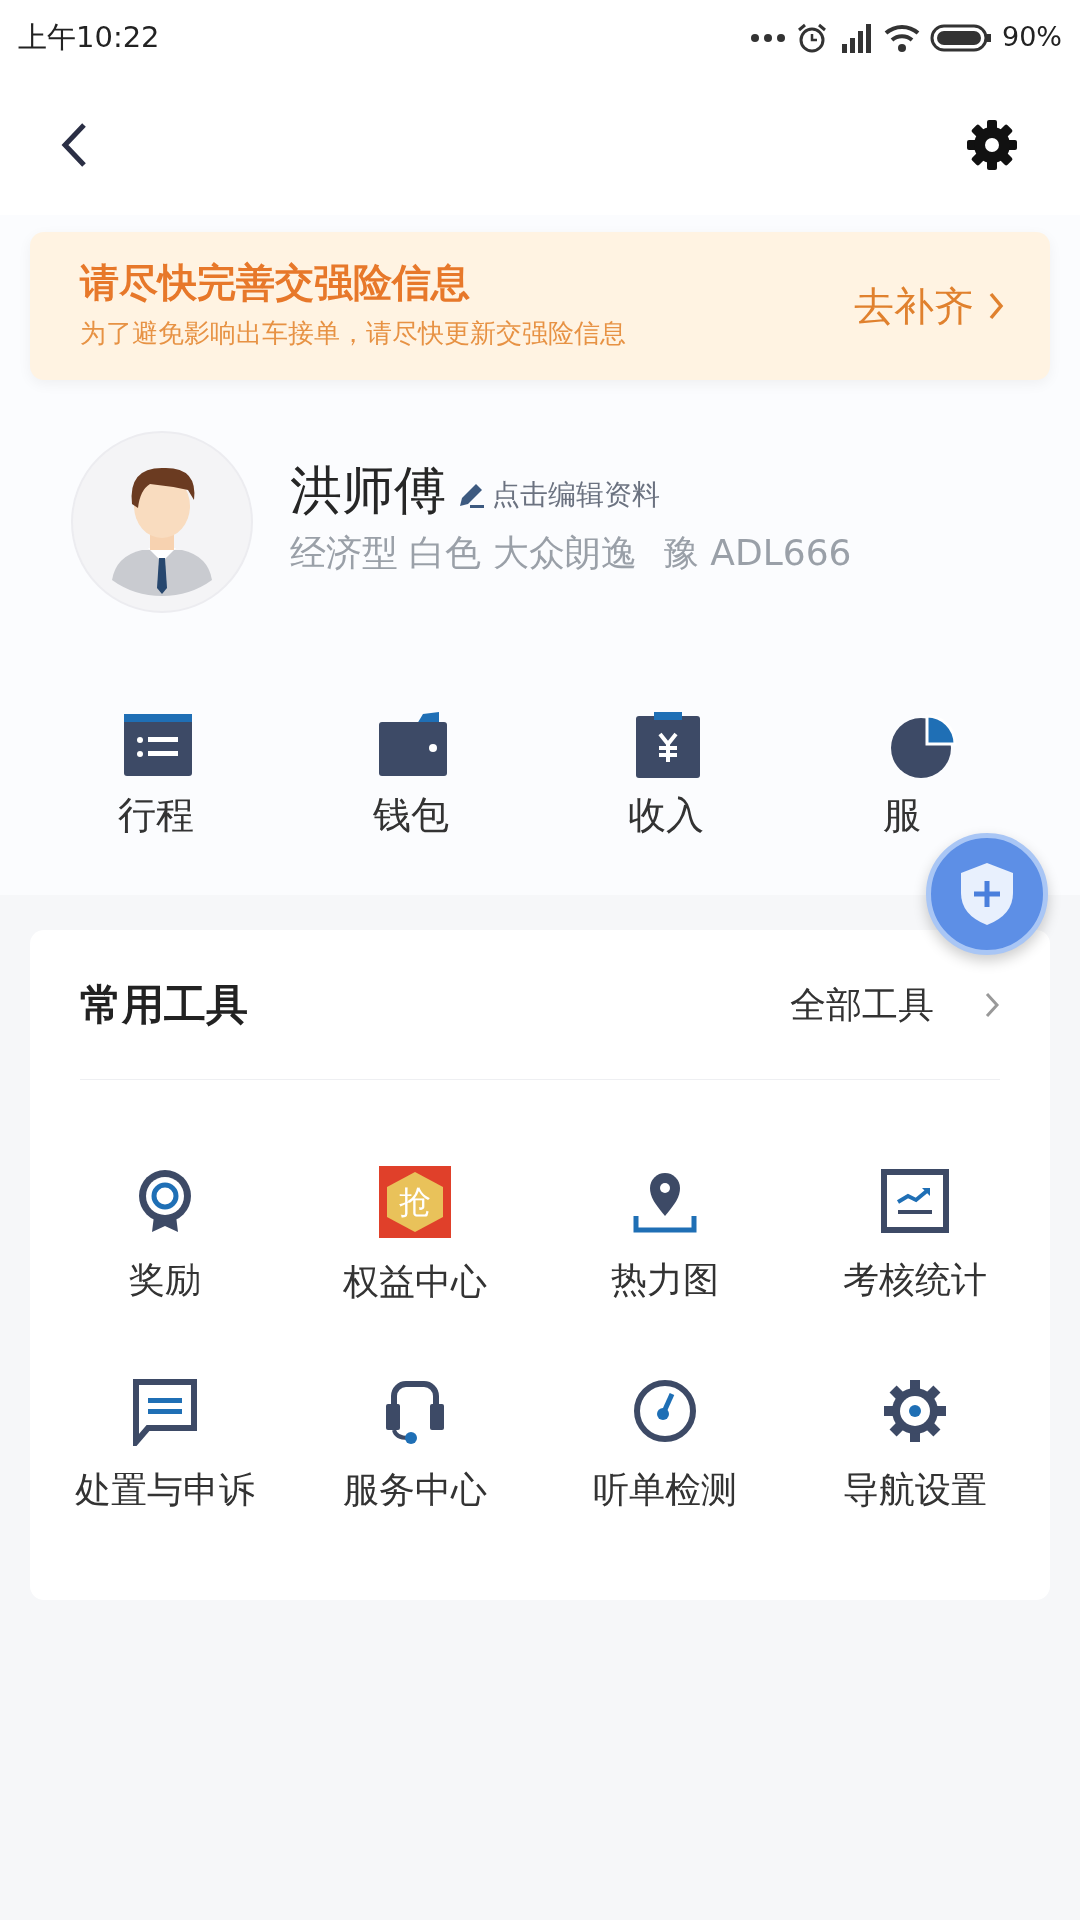 This screenshot has height=1920, width=1080. Describe the element at coordinates (162, 522) in the screenshot. I see `avatar` at that location.